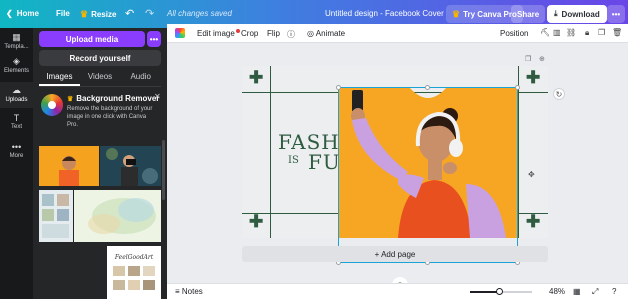  What do you see at coordinates (571, 32) in the screenshot?
I see `link-icon: ⛓` at bounding box center [571, 32].